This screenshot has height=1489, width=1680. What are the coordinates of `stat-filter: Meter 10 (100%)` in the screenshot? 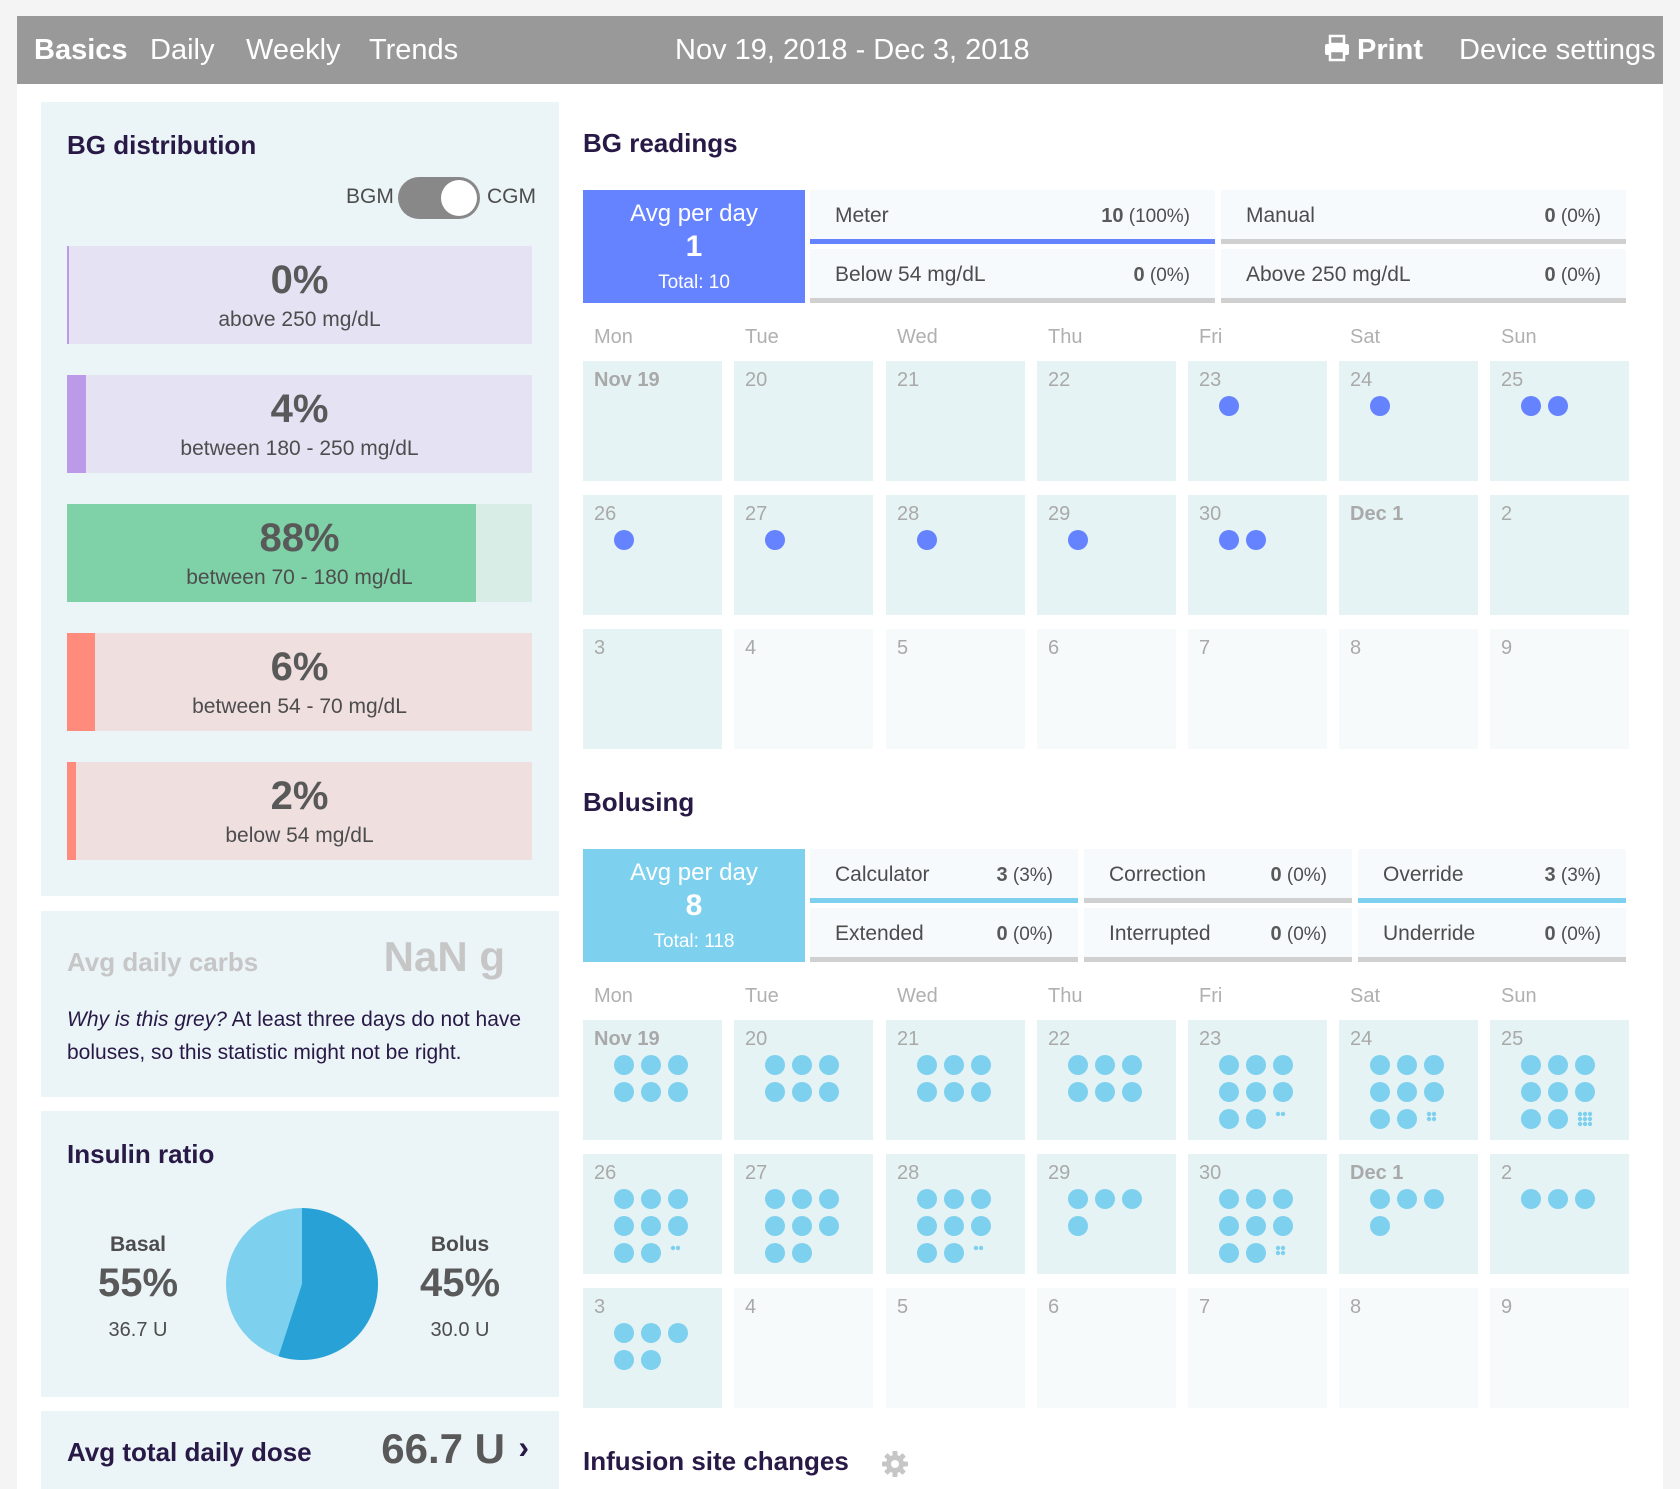 It's located at (1012, 217).